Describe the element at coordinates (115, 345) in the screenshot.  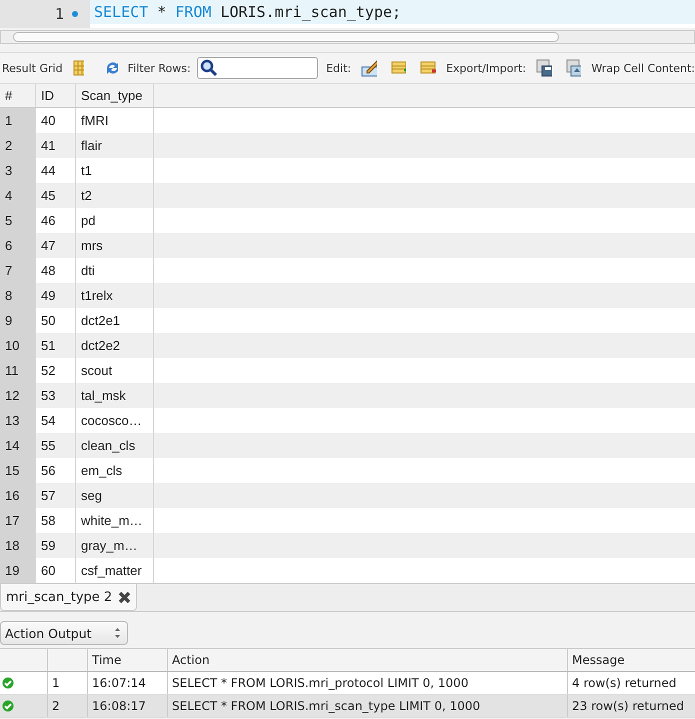
I see `table-cell: dct2e2` at that location.